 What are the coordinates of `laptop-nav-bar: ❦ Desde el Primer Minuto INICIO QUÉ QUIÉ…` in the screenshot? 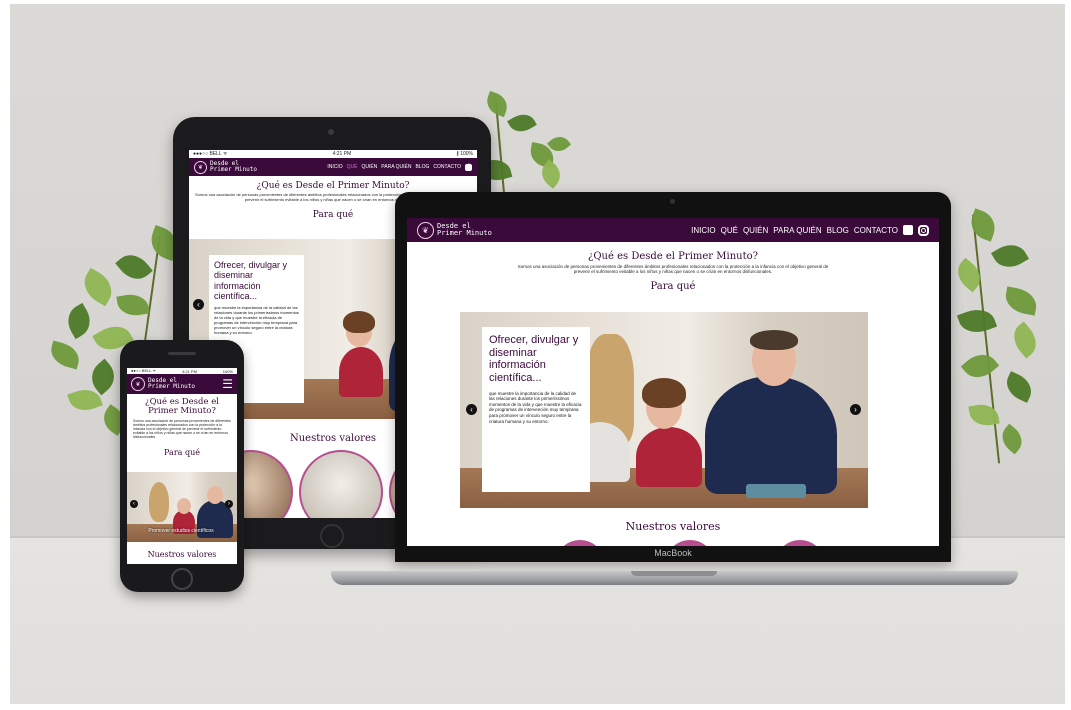 It's located at (673, 230).